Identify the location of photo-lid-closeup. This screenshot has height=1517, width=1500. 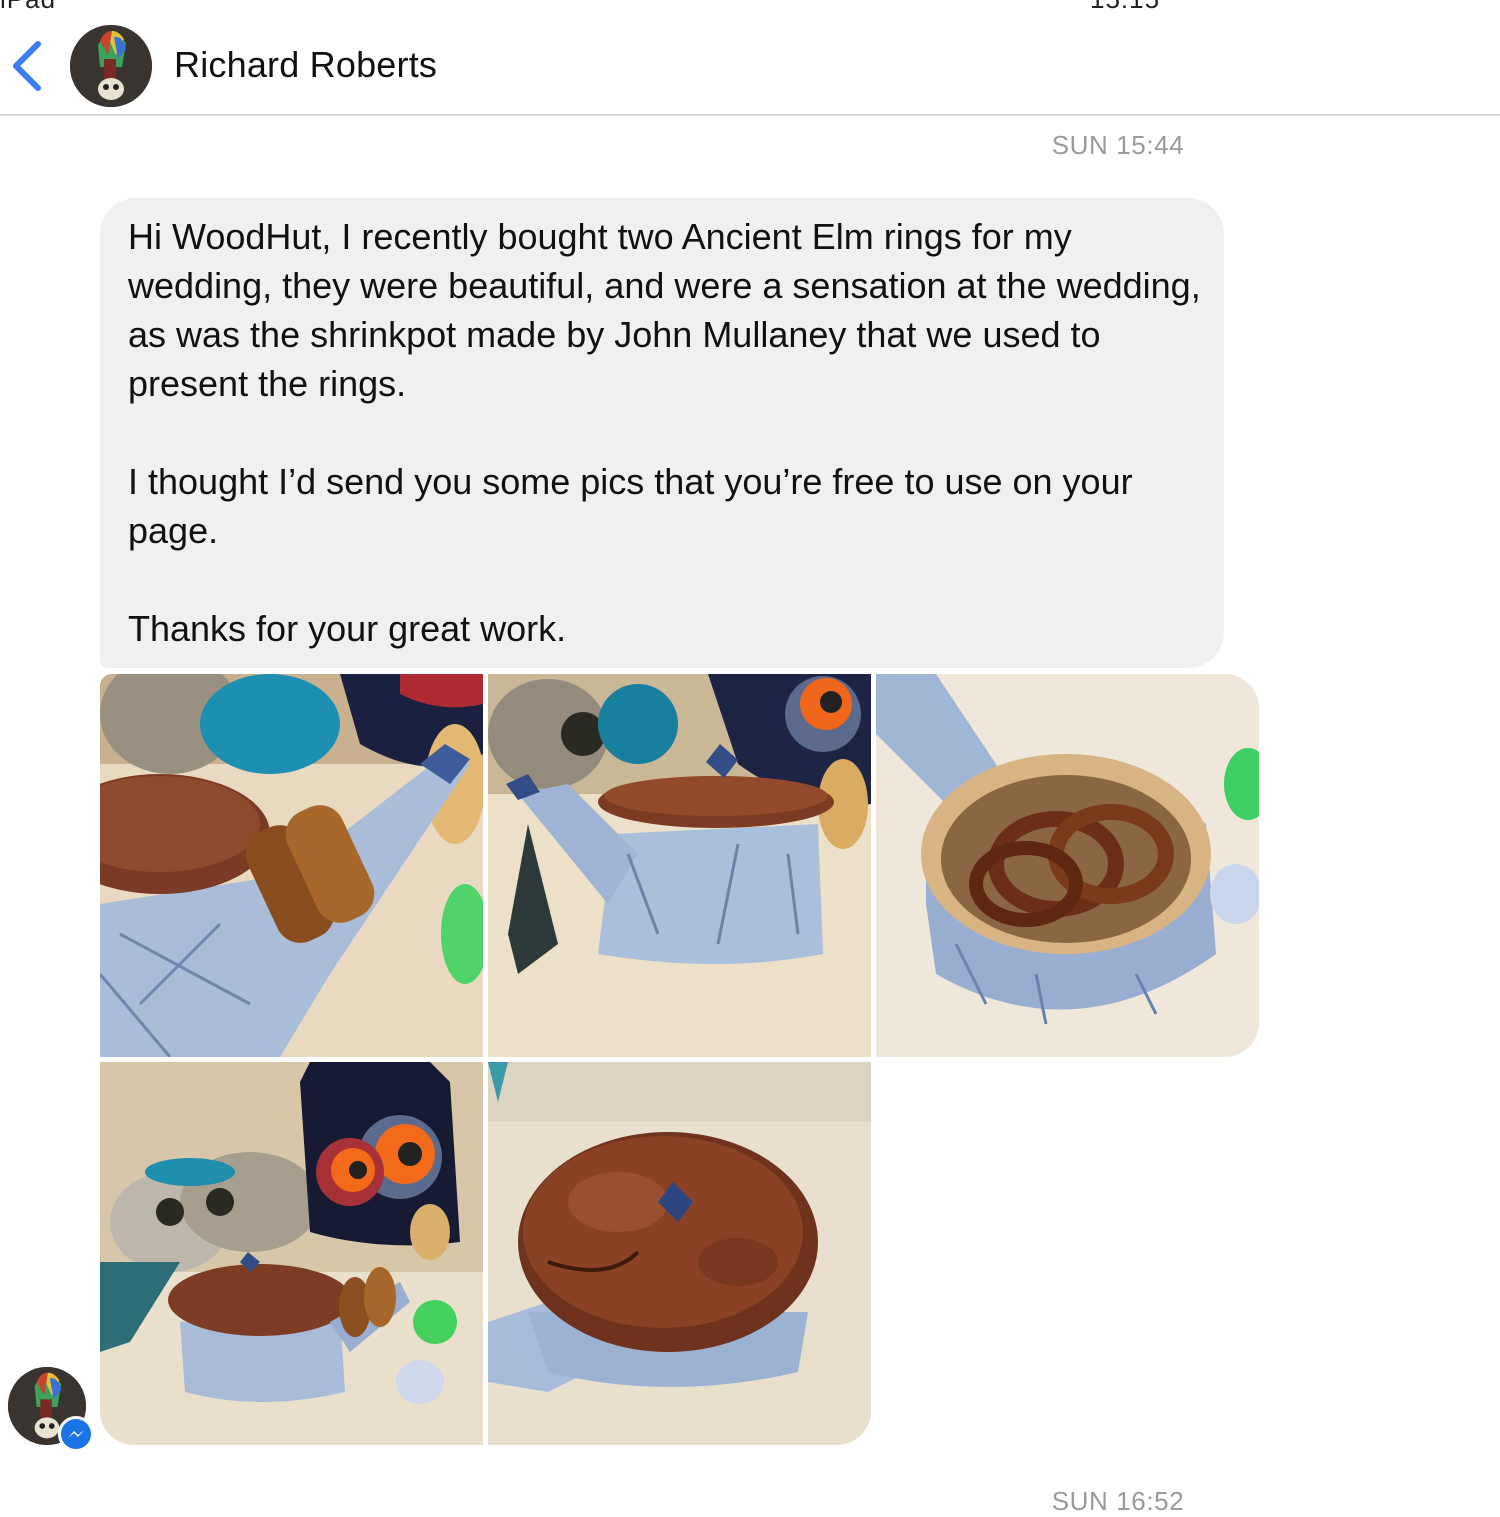
(679, 1253).